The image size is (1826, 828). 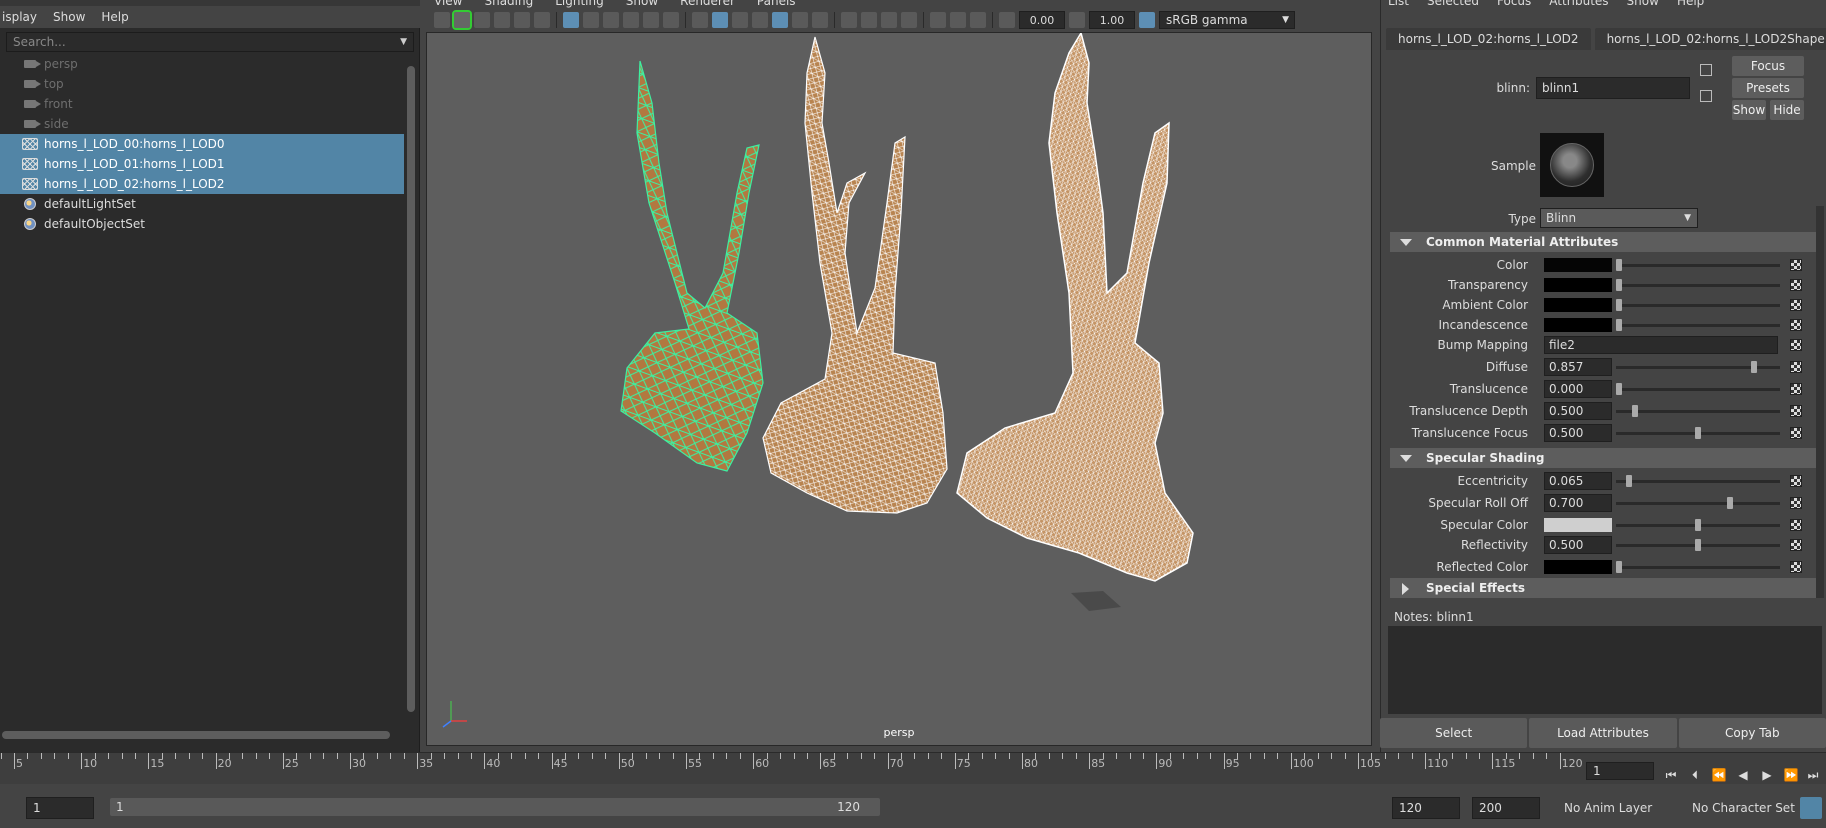 I want to click on exposure-field: 0.00, so click(x=1042, y=20).